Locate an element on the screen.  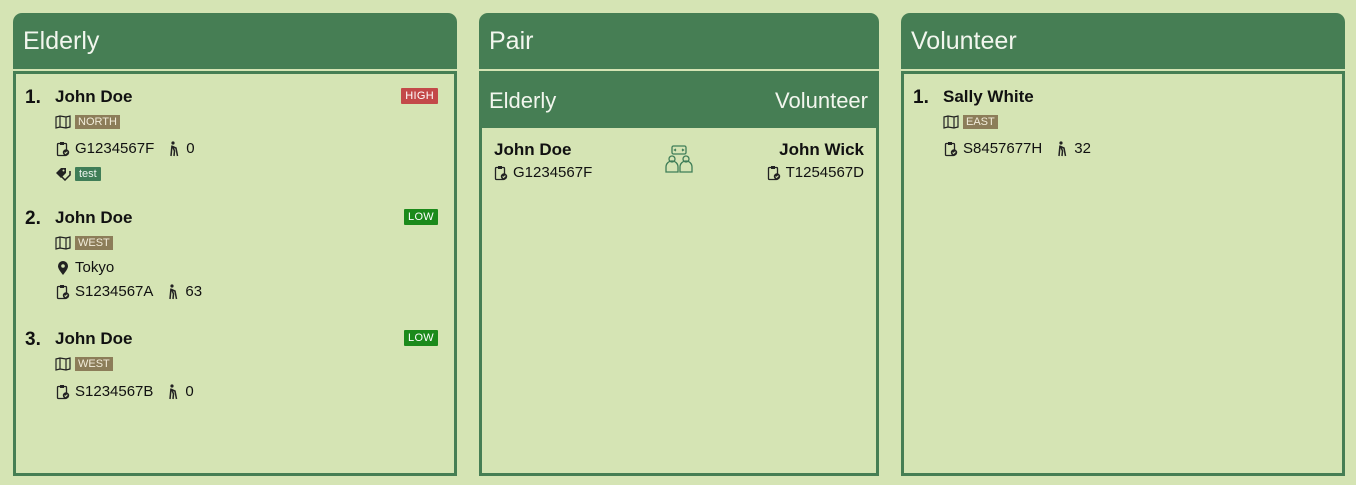
info-row: G1234567F 0 is located at coordinates (125, 148).